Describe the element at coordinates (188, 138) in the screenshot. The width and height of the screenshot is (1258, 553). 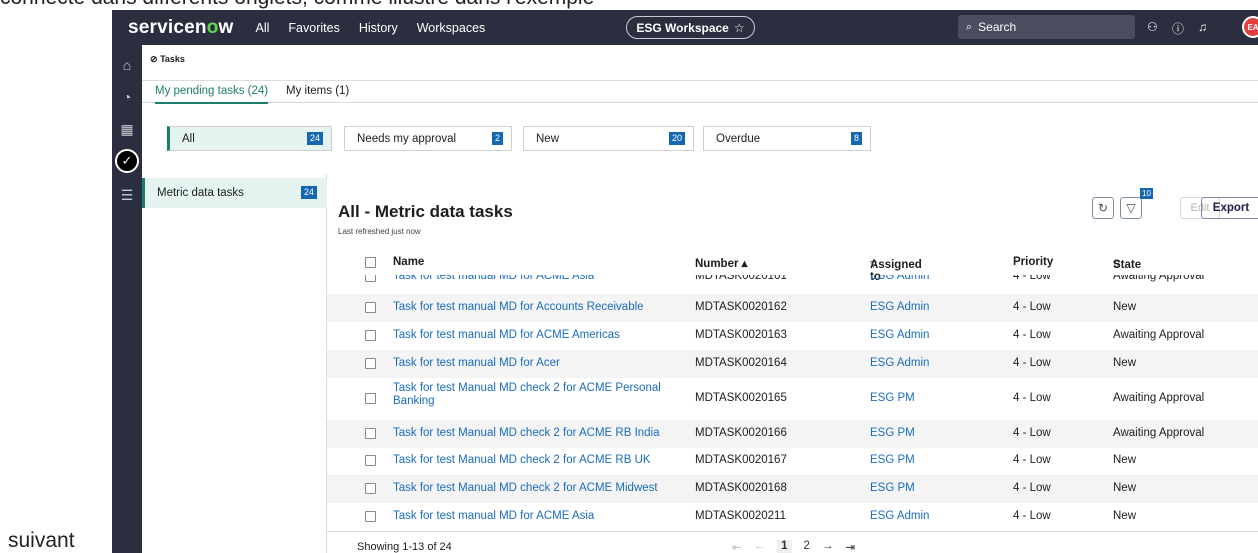
I see `filter-label: All` at that location.